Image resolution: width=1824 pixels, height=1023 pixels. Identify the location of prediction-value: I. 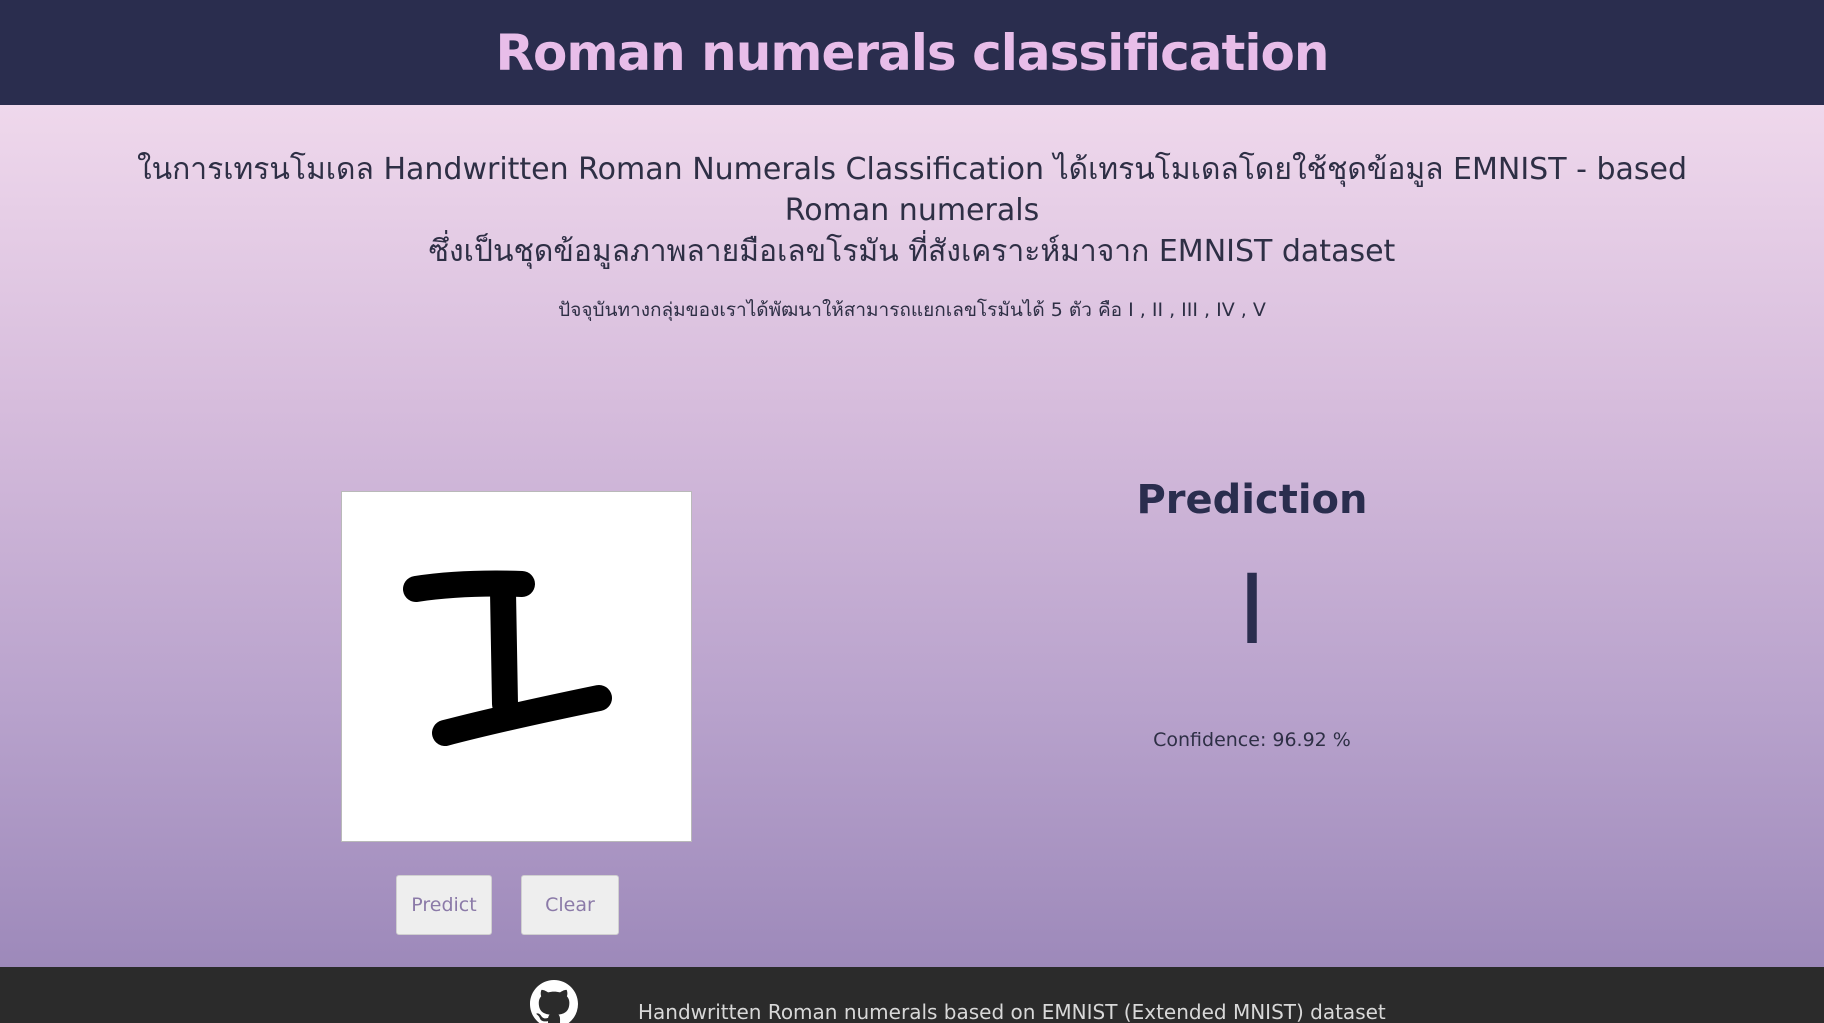
(1252, 610).